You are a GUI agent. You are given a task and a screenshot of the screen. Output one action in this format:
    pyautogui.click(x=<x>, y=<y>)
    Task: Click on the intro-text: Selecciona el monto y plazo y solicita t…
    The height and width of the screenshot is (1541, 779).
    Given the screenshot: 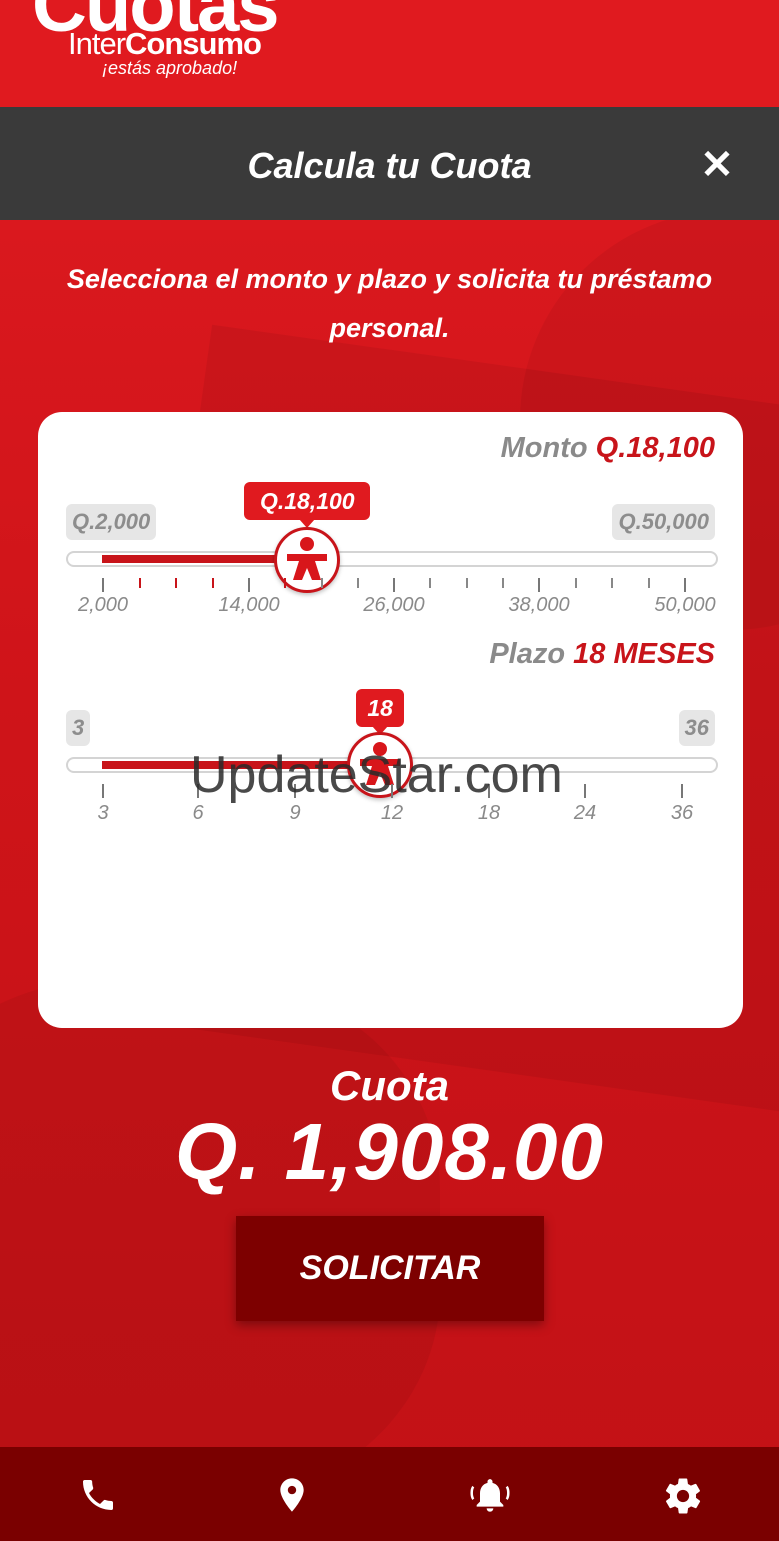 What is the action you would take?
    pyautogui.click(x=389, y=303)
    